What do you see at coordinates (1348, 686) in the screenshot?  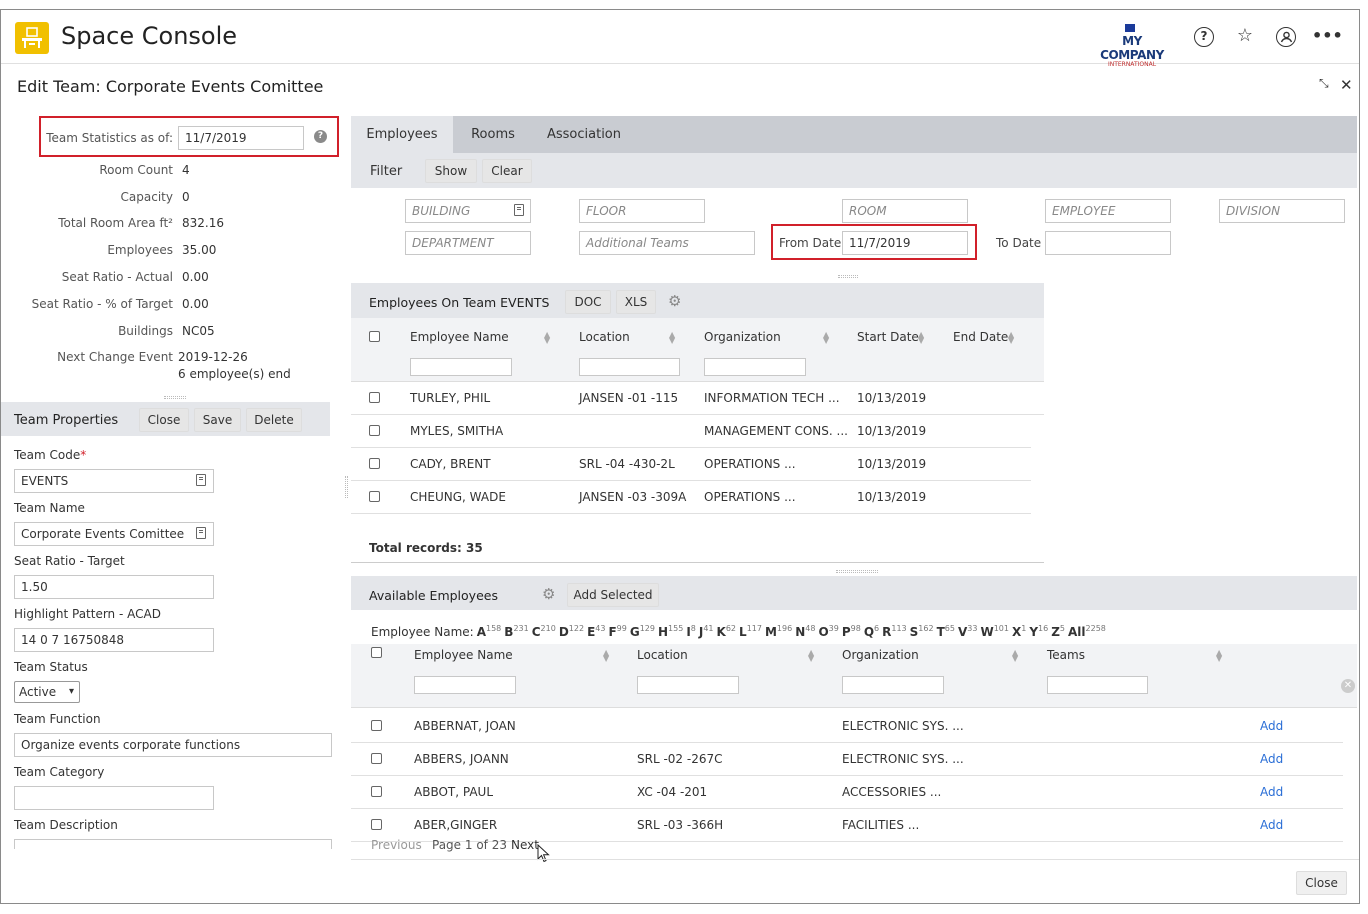 I see `clear-filters-icon: ✕` at bounding box center [1348, 686].